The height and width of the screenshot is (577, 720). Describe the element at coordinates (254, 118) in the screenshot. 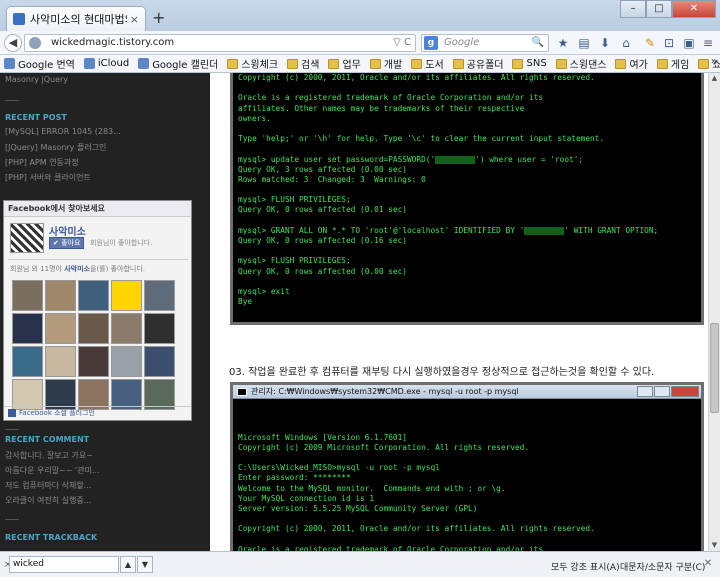

I see `terminal-line: owners.` at that location.